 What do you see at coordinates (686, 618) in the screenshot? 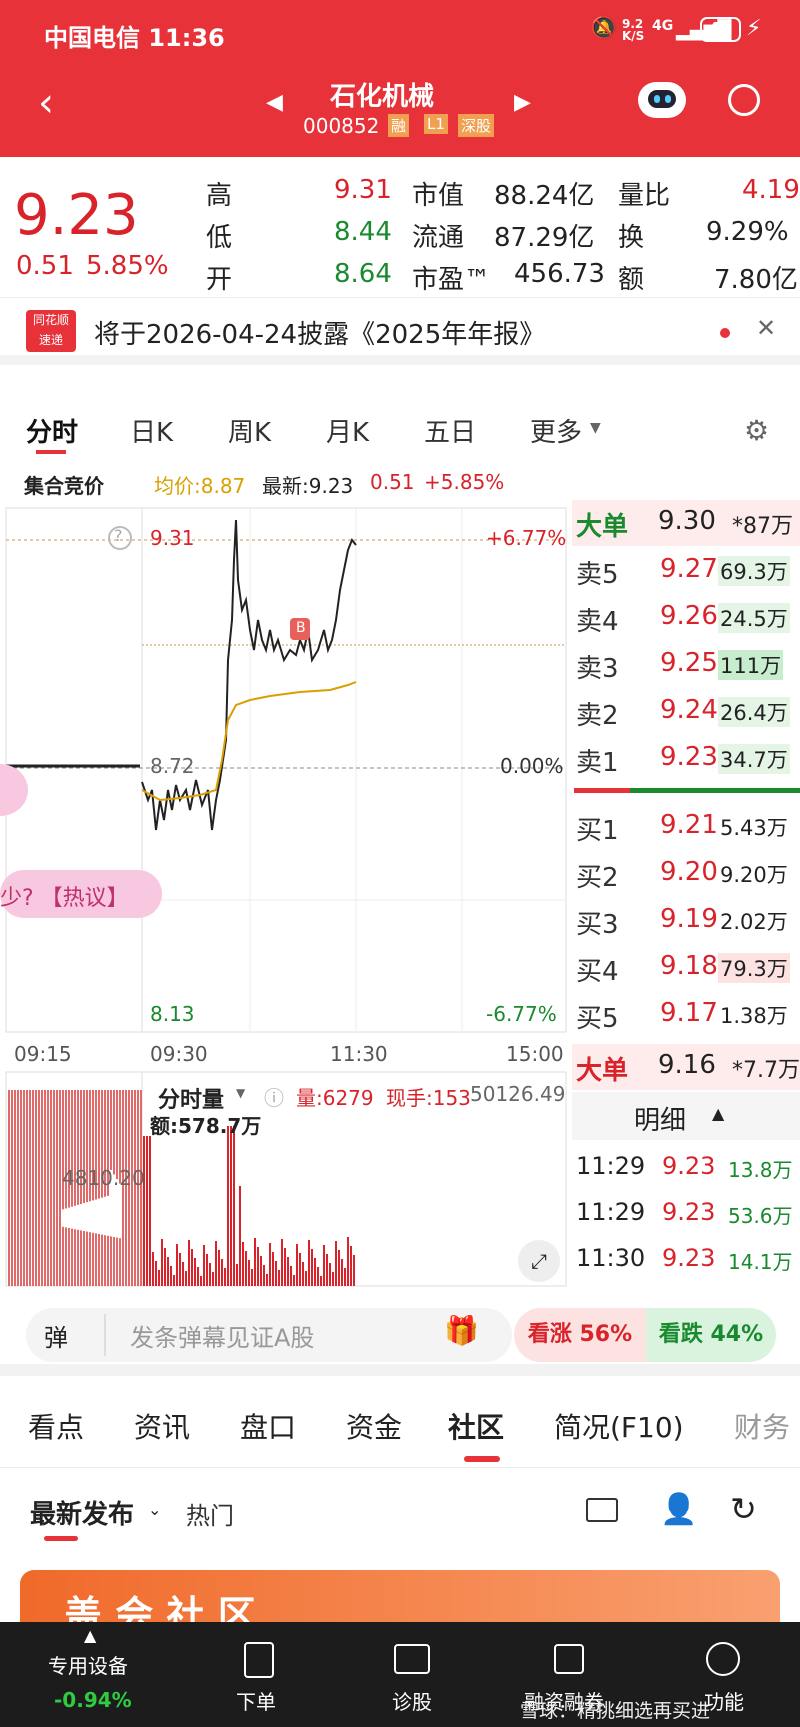
I see `sell-row: 卖4 9.26 24.5万` at bounding box center [686, 618].